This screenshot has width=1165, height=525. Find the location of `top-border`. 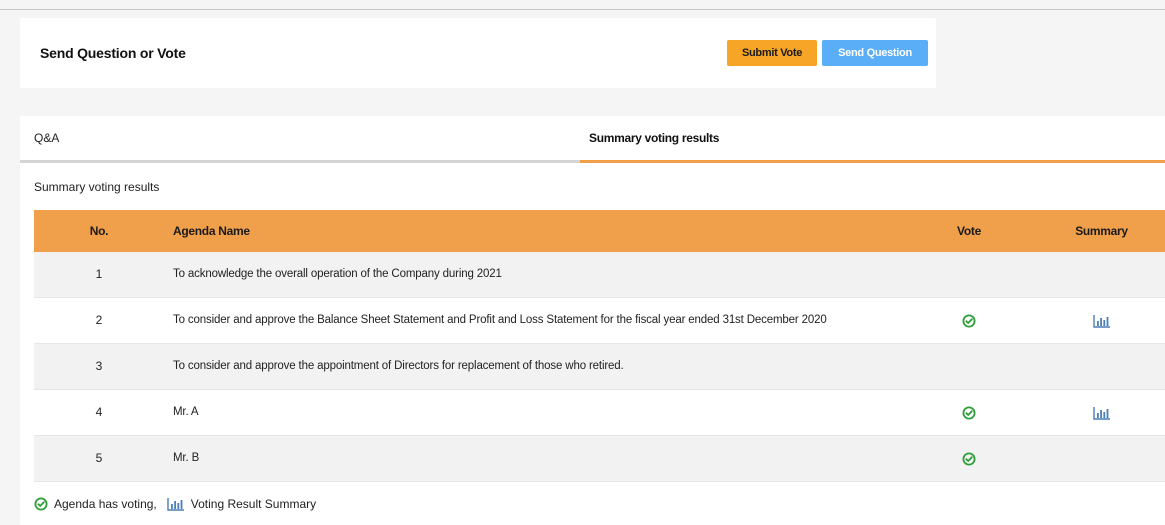

top-border is located at coordinates (582, 5).